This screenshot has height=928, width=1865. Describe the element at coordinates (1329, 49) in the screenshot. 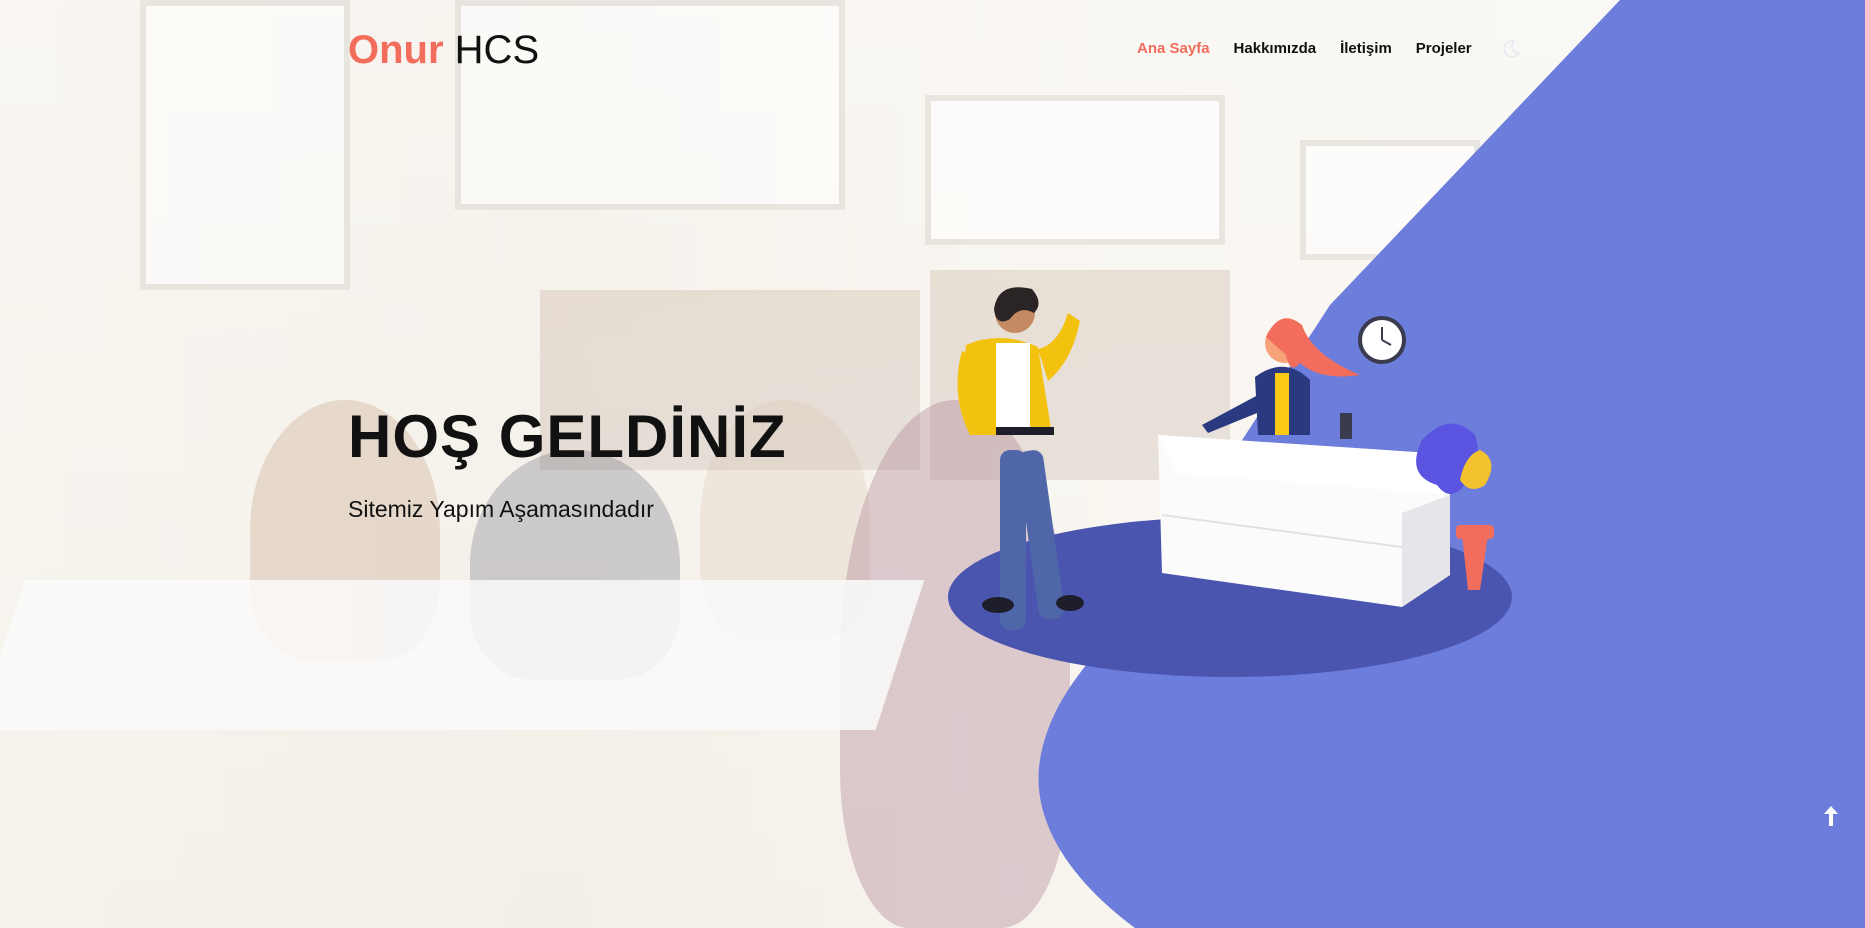

I see `main-nav: Ana Sayfa Hakkımızda İletişim Projeler` at that location.